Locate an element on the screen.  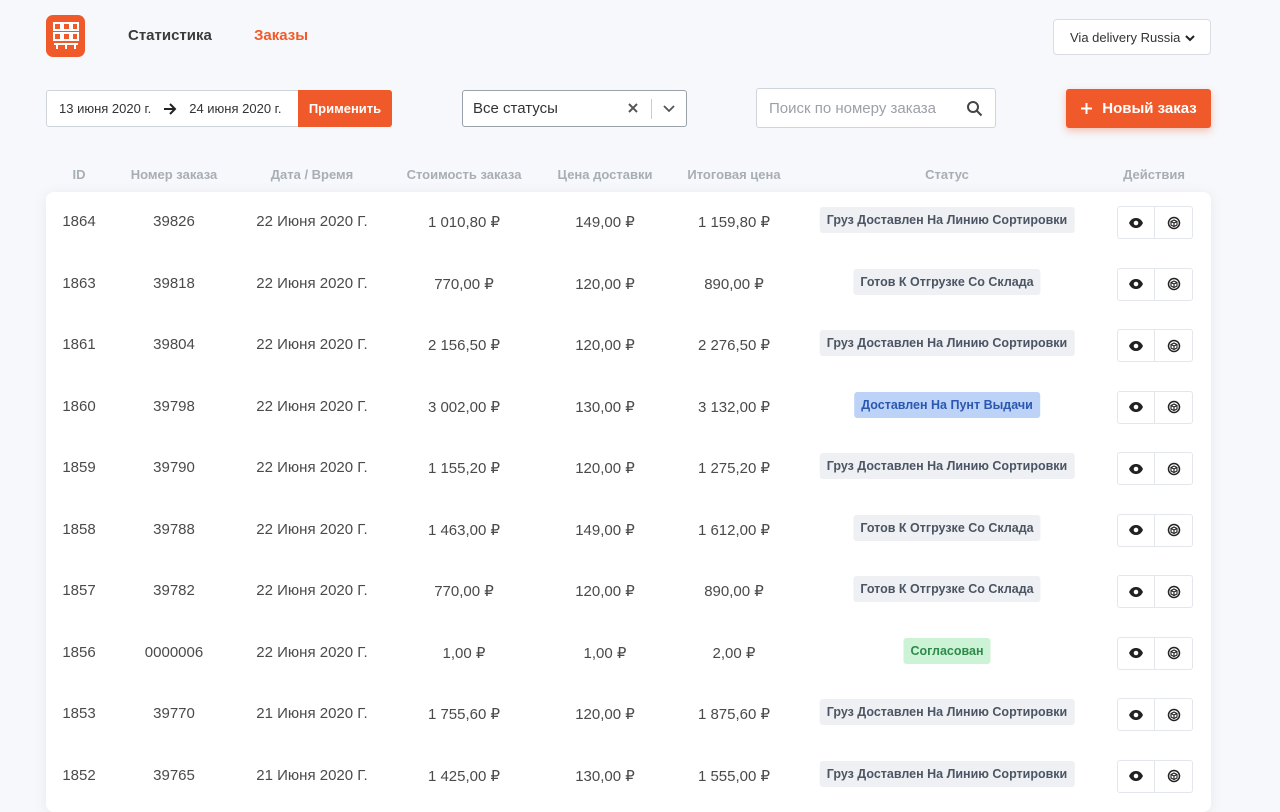
status-badge: Доставлен На Пунт Выдачи is located at coordinates (947, 404).